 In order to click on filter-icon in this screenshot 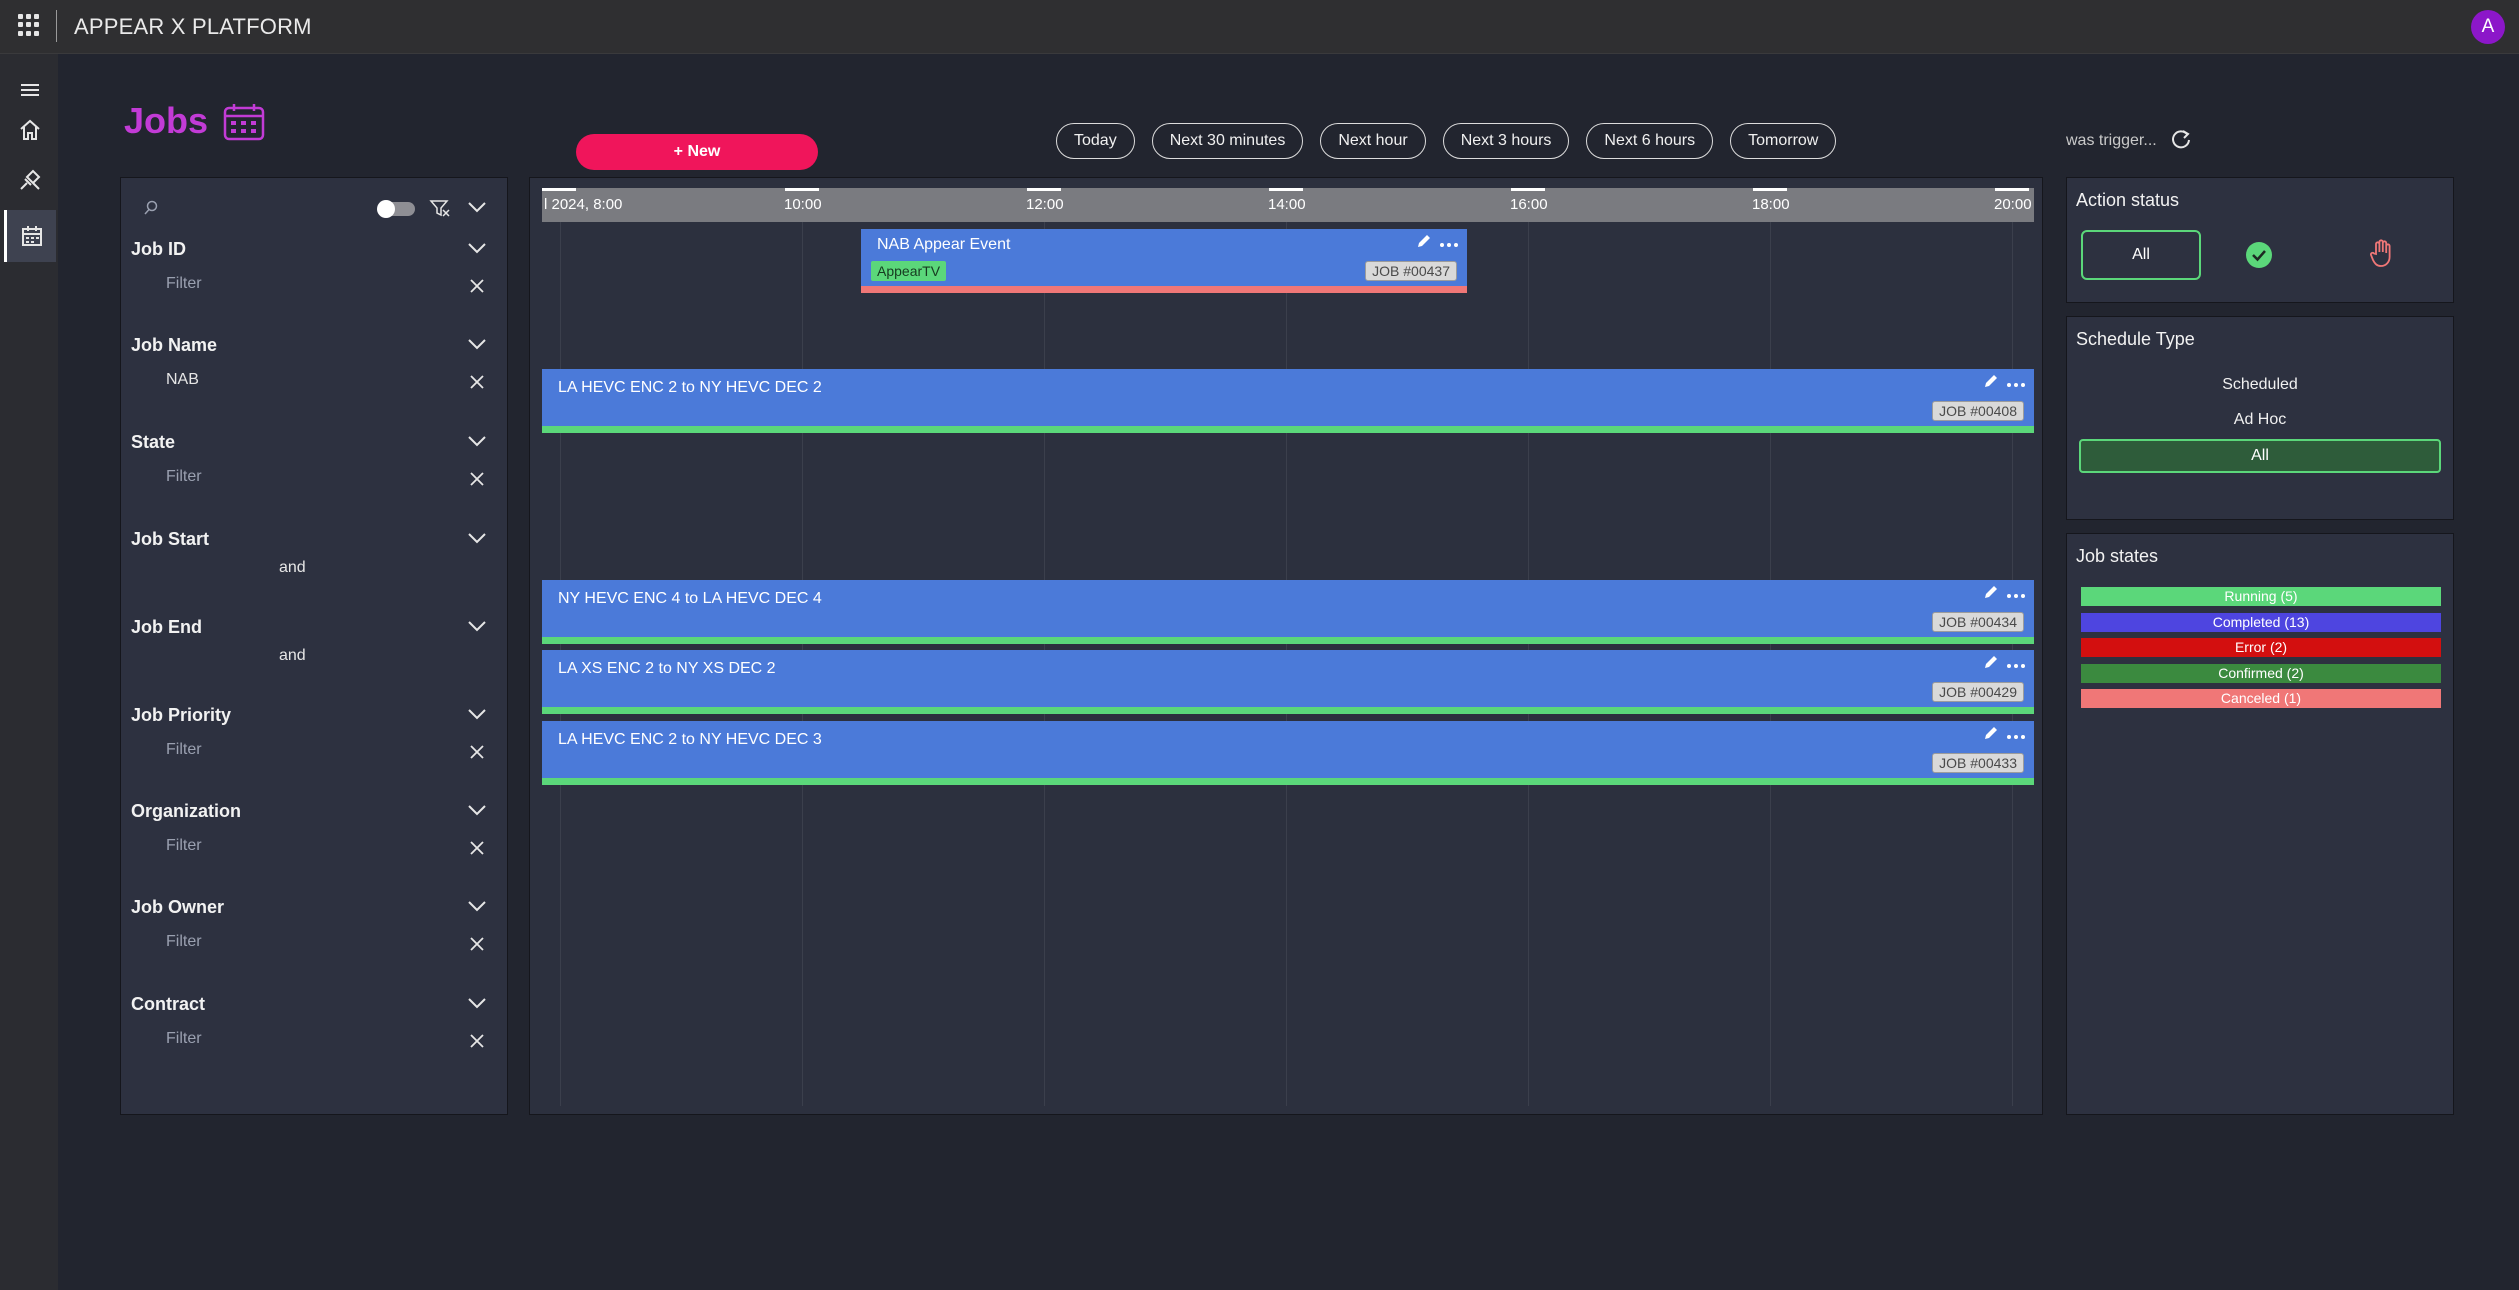, I will do `click(440, 210)`.